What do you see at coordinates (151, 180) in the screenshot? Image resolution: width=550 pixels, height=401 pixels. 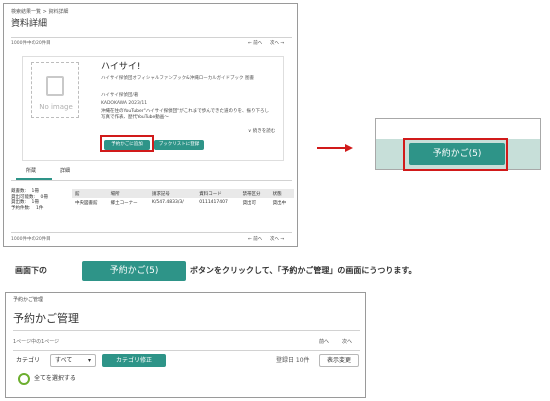 I see `tab-divider` at bounding box center [151, 180].